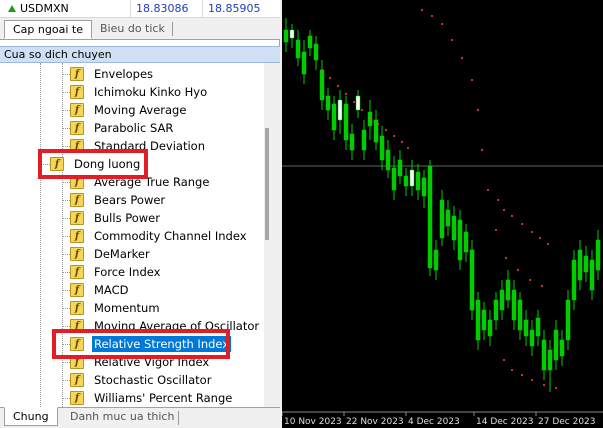 The height and width of the screenshot is (428, 603). Describe the element at coordinates (163, 398) in the screenshot. I see `tree-item-label: Williams' Percent Range` at that location.